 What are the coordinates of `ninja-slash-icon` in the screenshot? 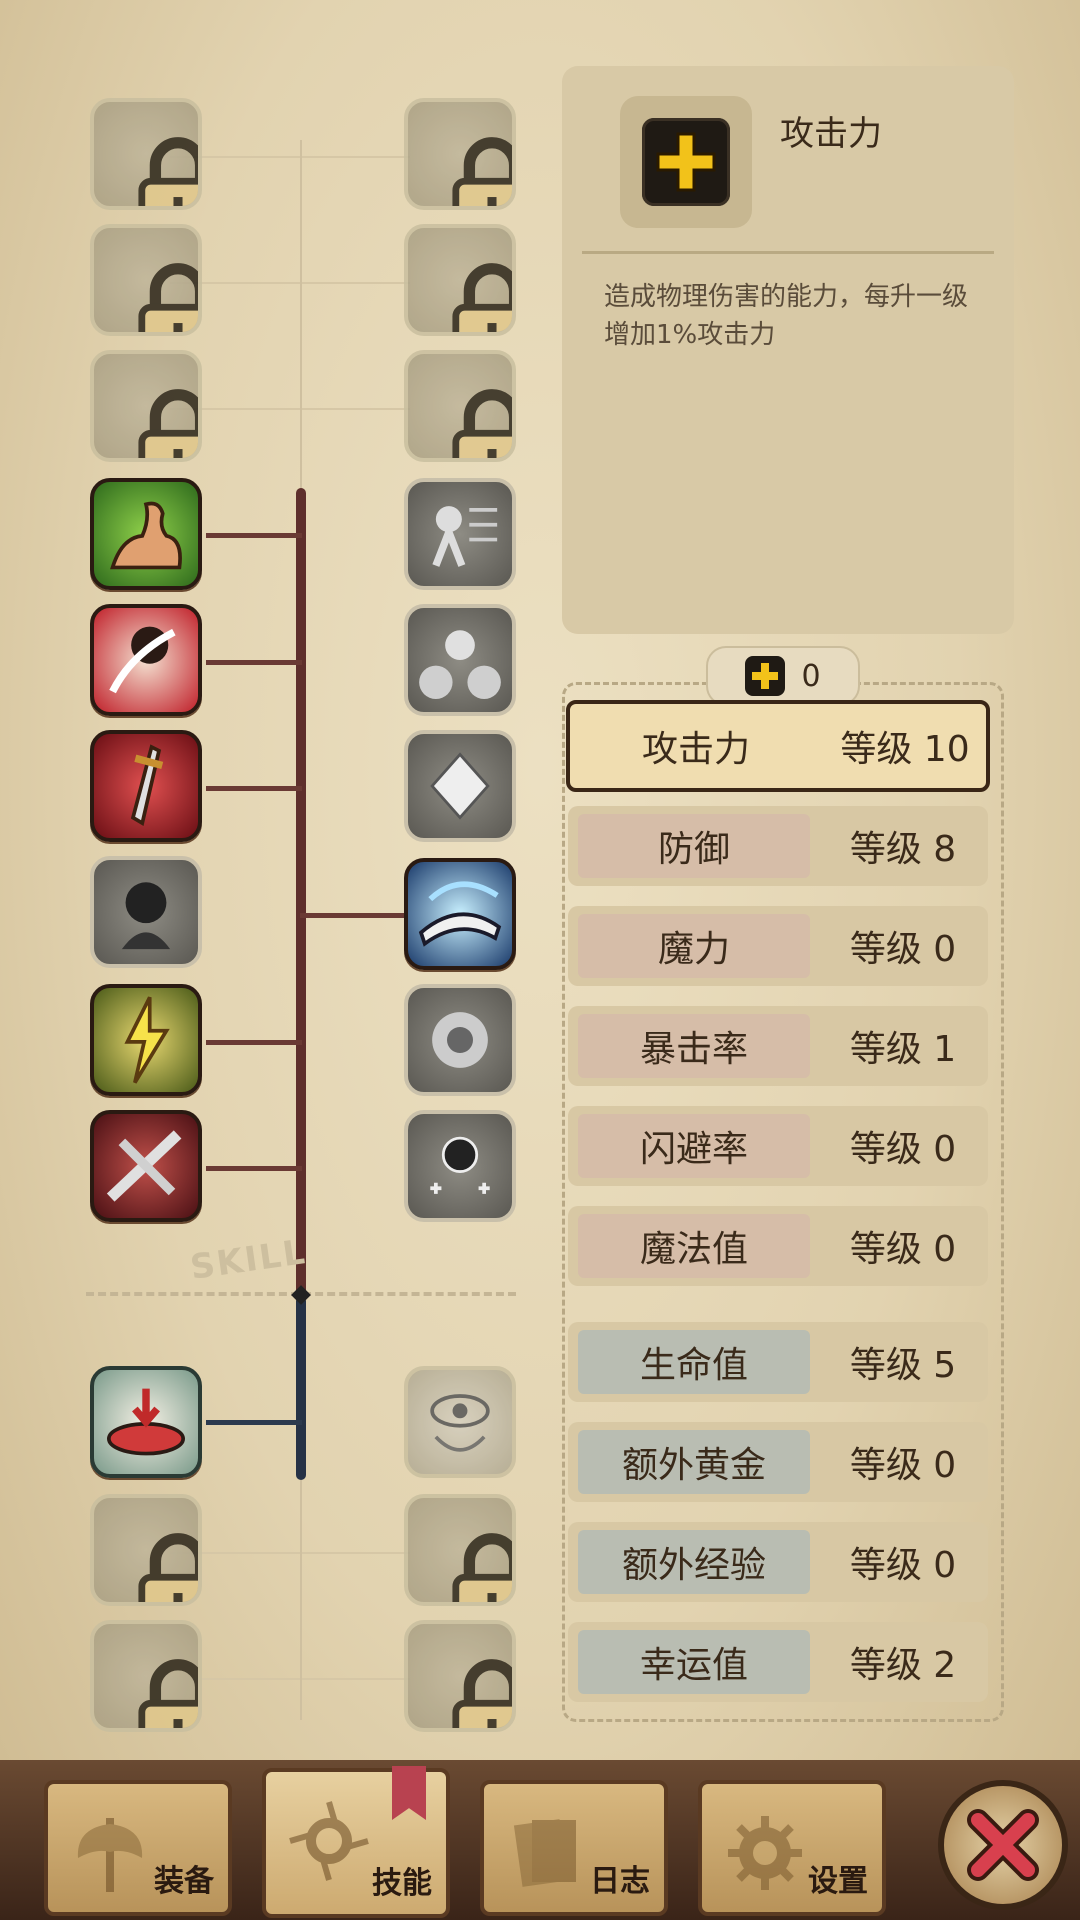 It's located at (142, 660).